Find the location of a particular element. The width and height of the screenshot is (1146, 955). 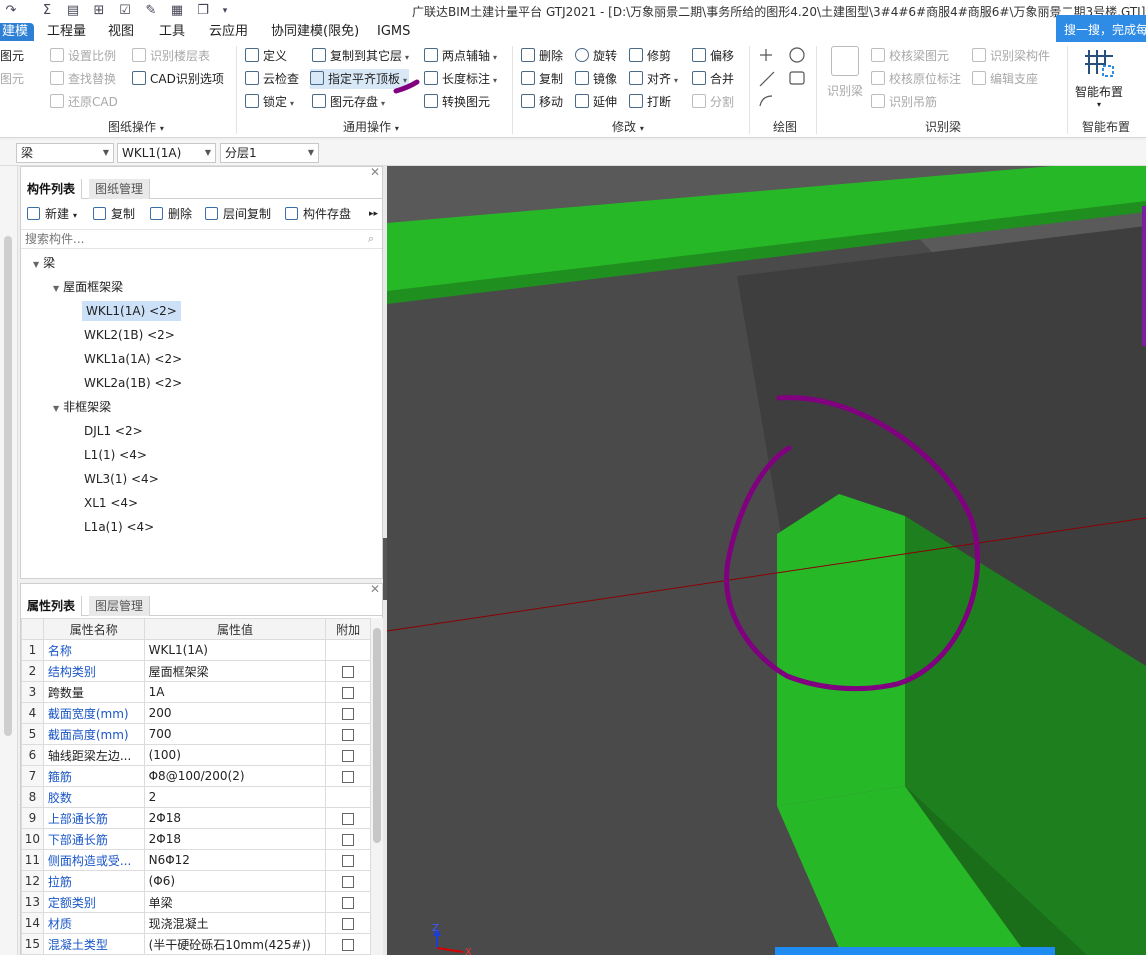

tree-item: WL3(1) <4> is located at coordinates (121, 479).